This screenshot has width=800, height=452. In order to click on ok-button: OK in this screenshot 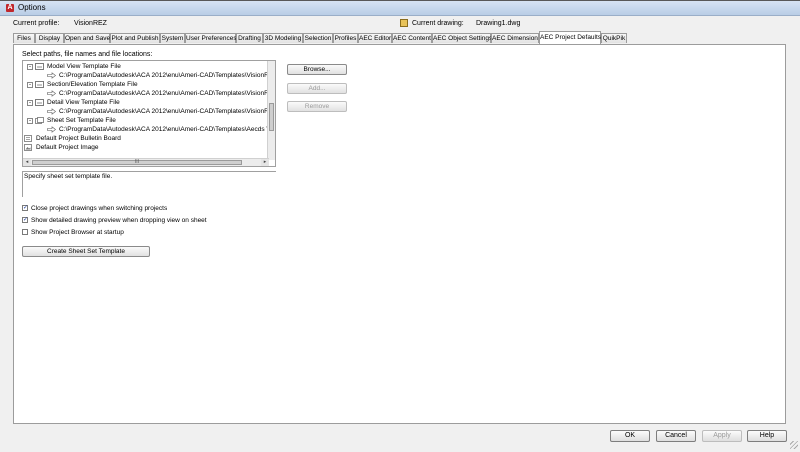, I will do `click(630, 436)`.